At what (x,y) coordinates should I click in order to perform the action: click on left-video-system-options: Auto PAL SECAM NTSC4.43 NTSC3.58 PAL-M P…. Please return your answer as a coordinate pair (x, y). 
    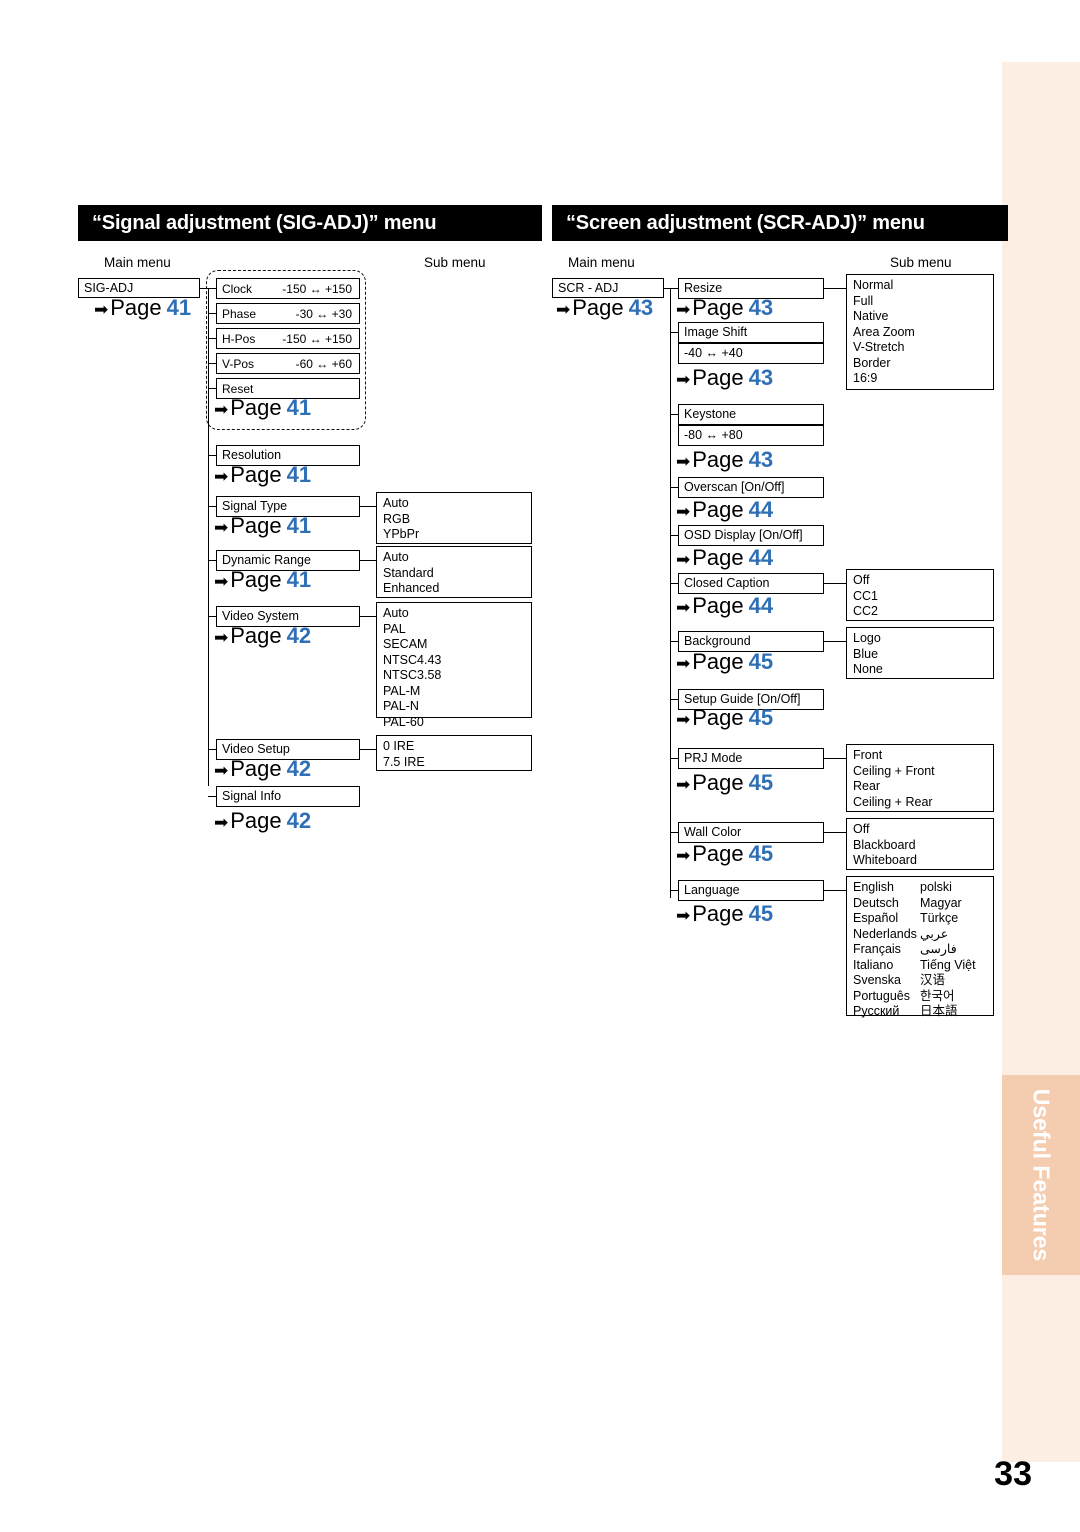
    Looking at the image, I should click on (454, 665).